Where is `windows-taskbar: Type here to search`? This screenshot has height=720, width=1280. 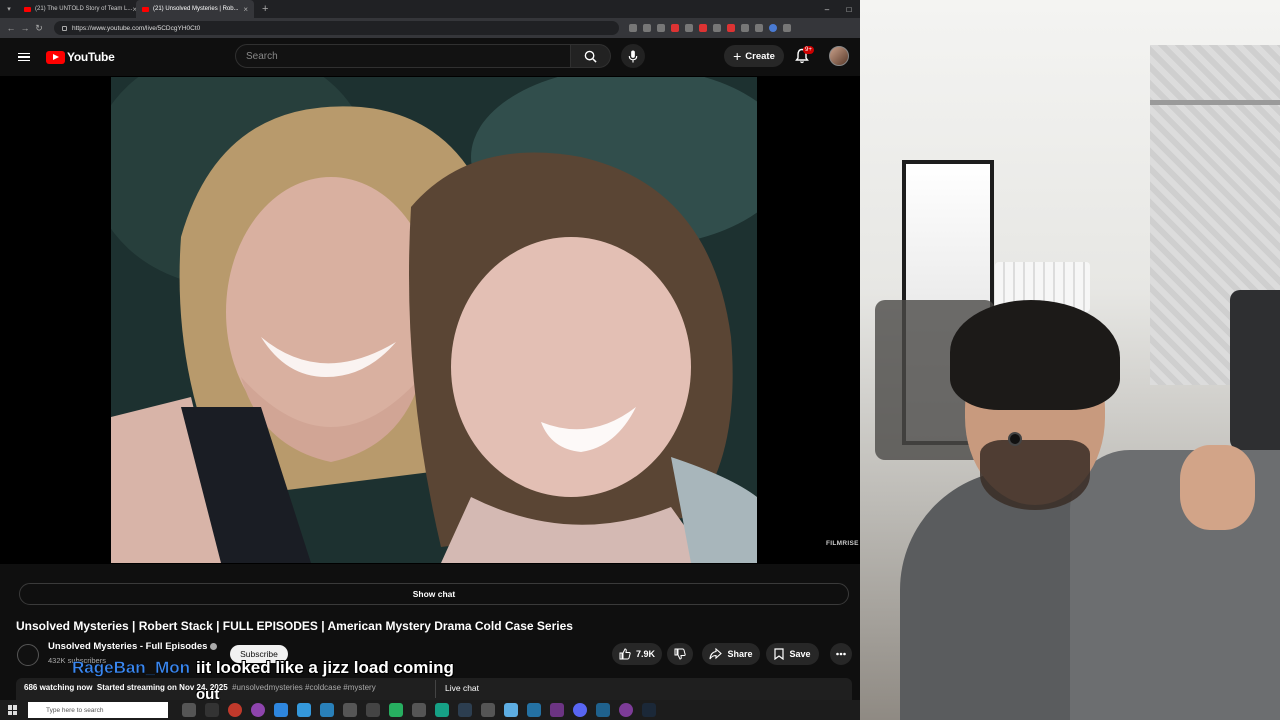
windows-taskbar: Type here to search is located at coordinates (430, 710).